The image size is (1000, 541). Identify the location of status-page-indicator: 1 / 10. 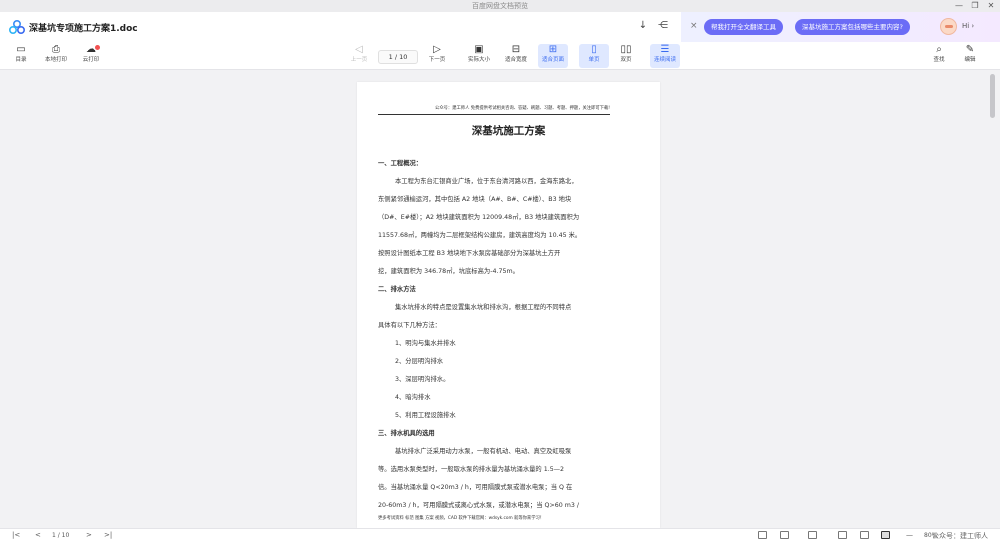
(60, 535).